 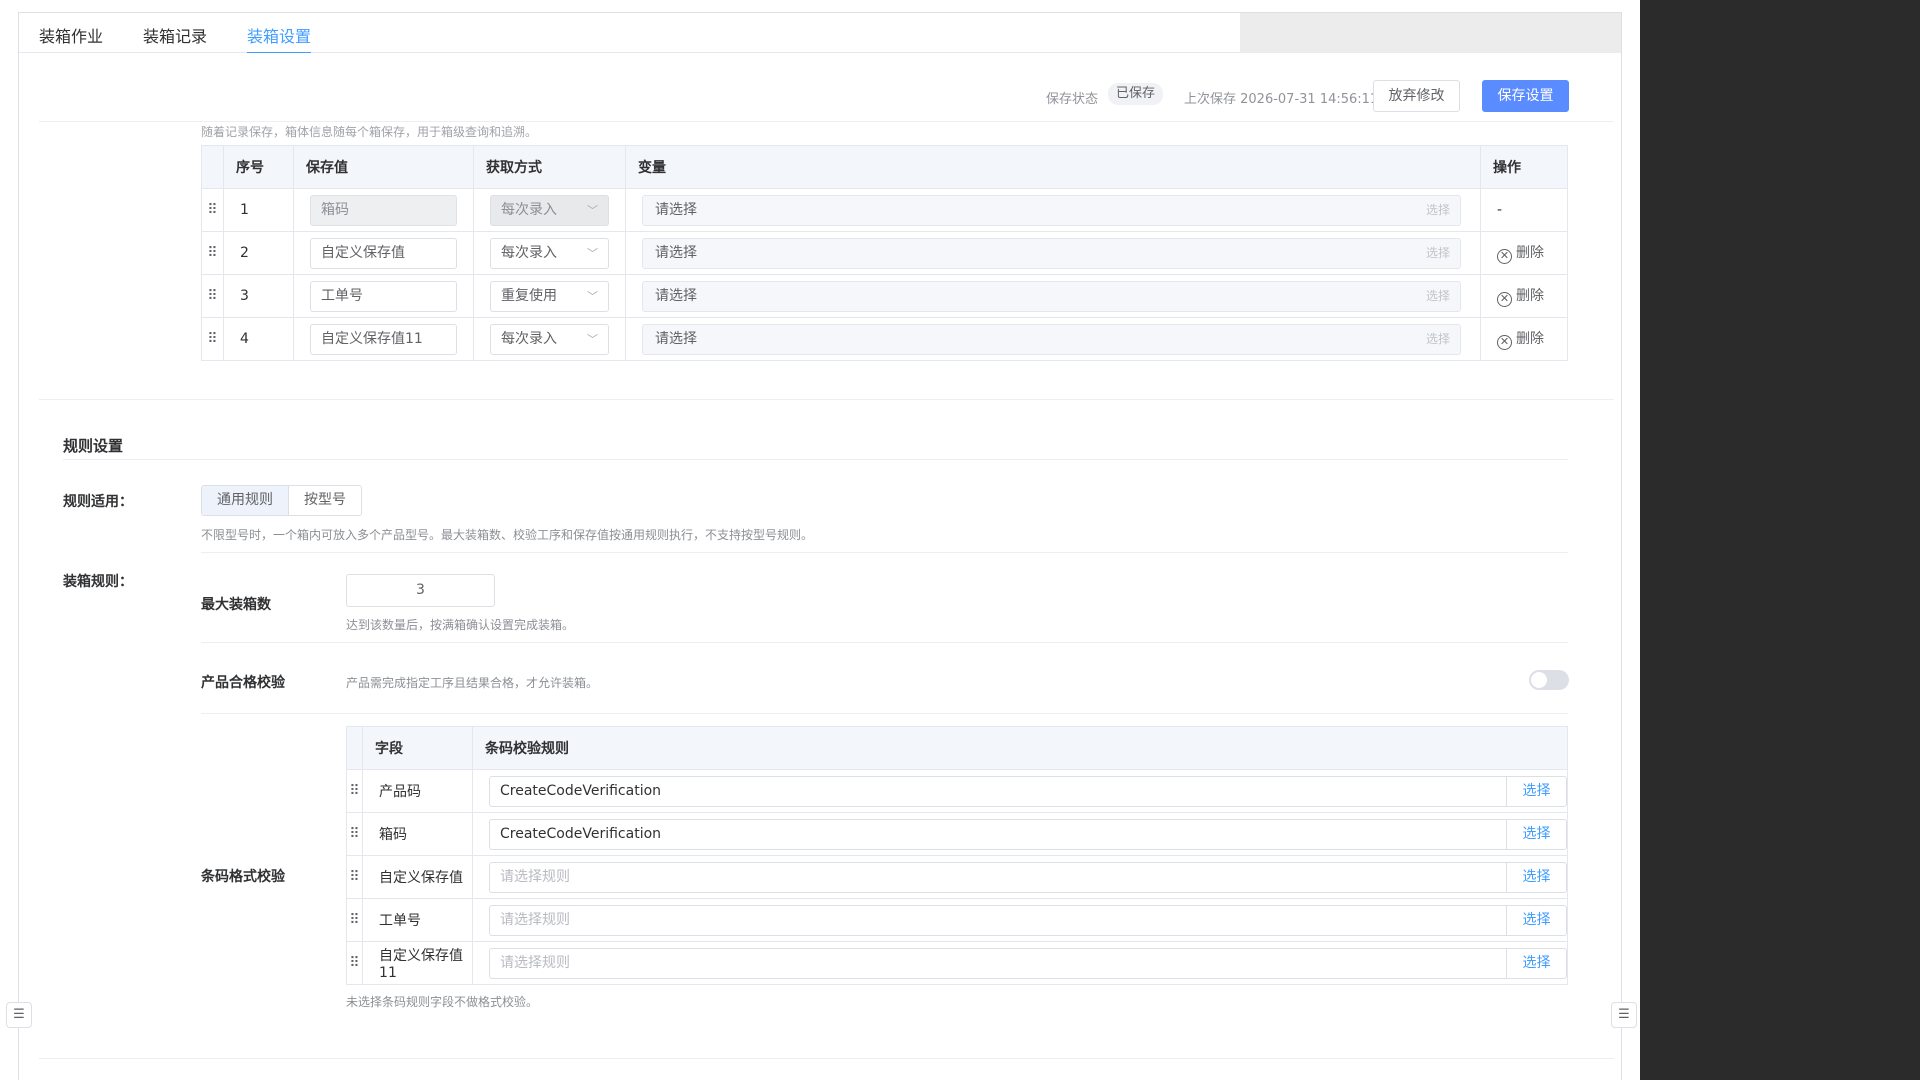 What do you see at coordinates (383, 296) in the screenshot?
I see `value-input: 工单号` at bounding box center [383, 296].